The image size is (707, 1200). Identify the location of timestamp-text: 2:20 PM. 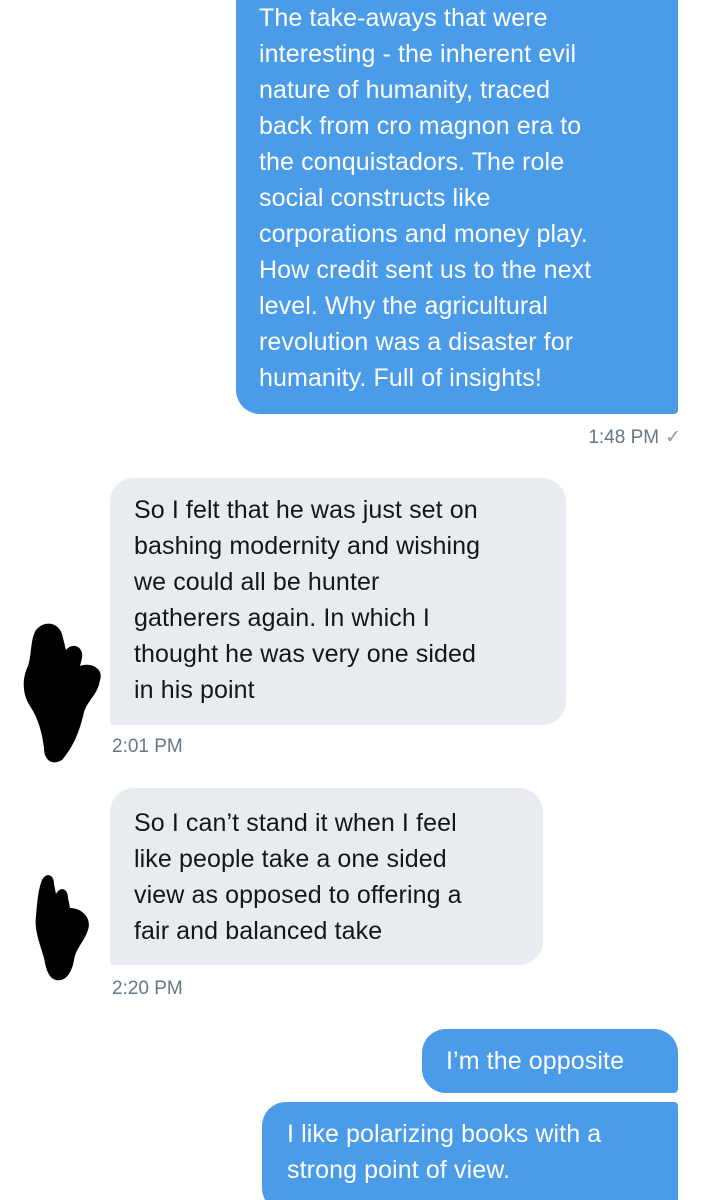
(147, 988).